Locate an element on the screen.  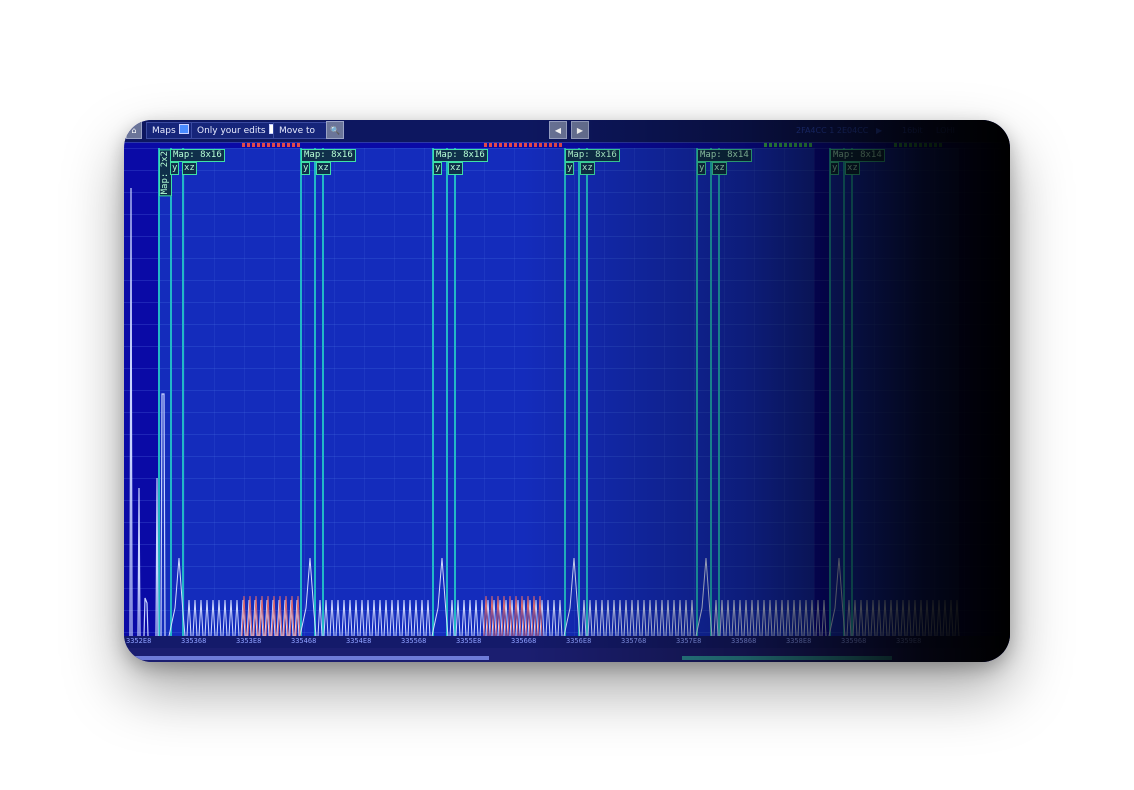
address-range: 2FA4CC 1 2E04CC is located at coordinates (832, 130).